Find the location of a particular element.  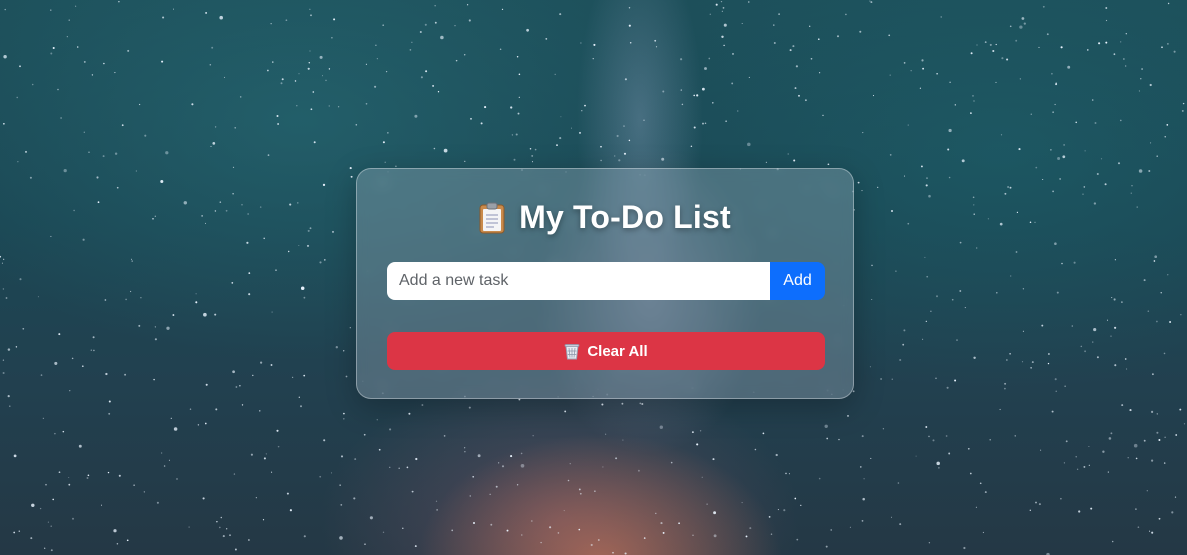

add-button: Add is located at coordinates (797, 281).